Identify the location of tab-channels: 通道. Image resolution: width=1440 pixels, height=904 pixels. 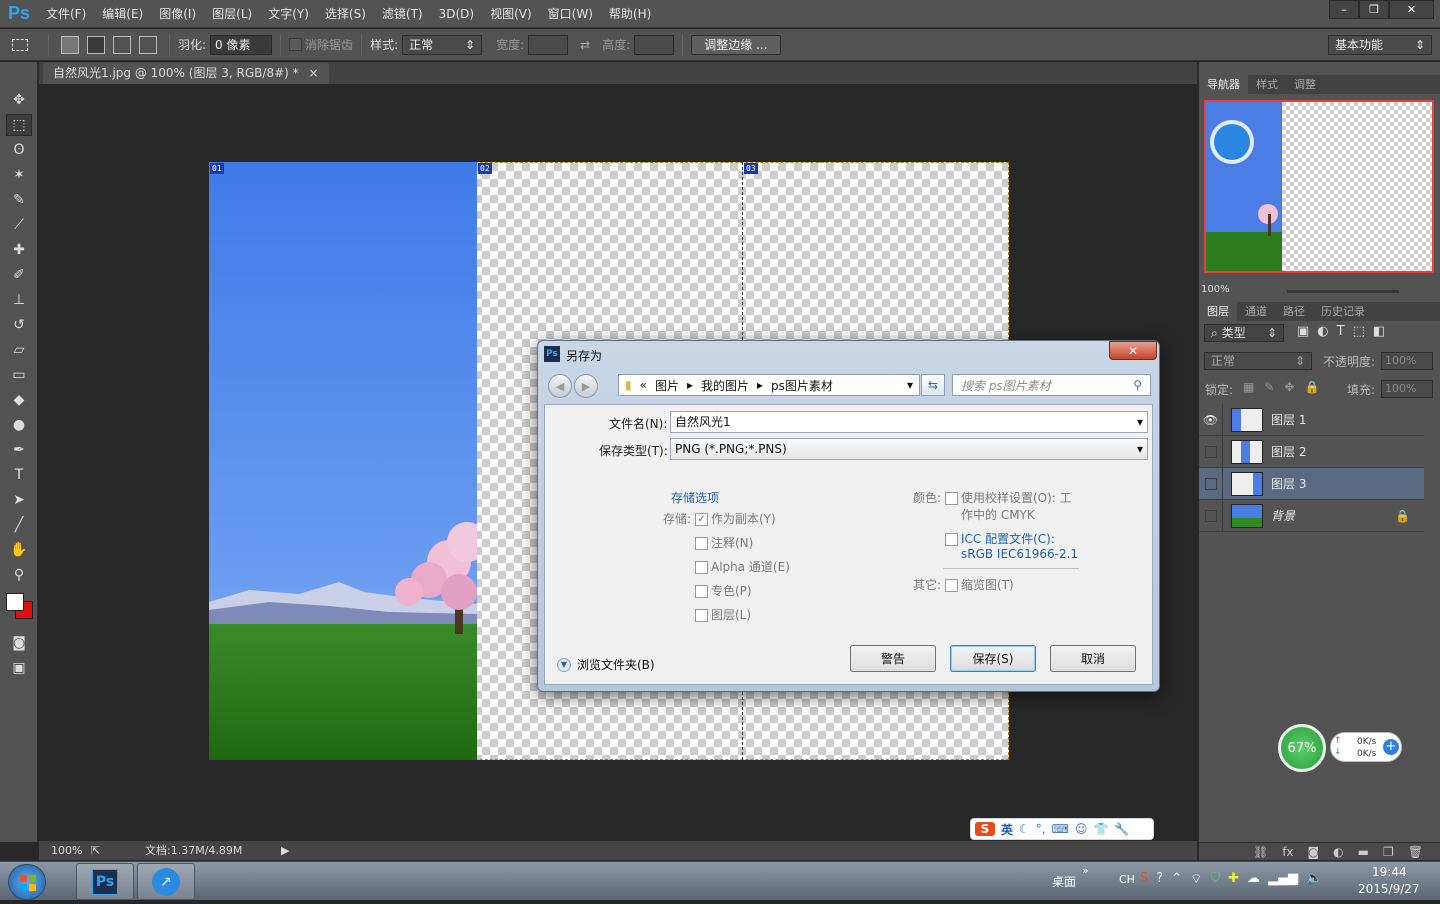
(1256, 311).